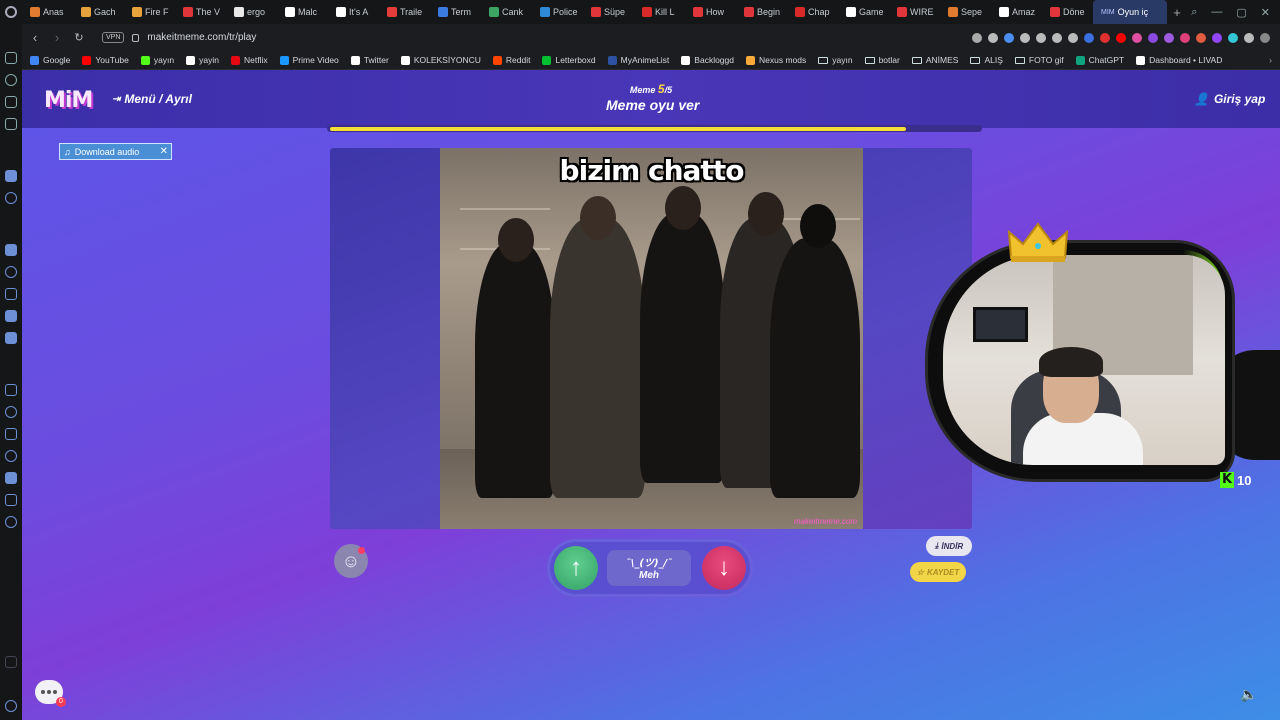 The height and width of the screenshot is (720, 1280). Describe the element at coordinates (11, 412) in the screenshot. I see `sidebar-favorites-icon` at that location.